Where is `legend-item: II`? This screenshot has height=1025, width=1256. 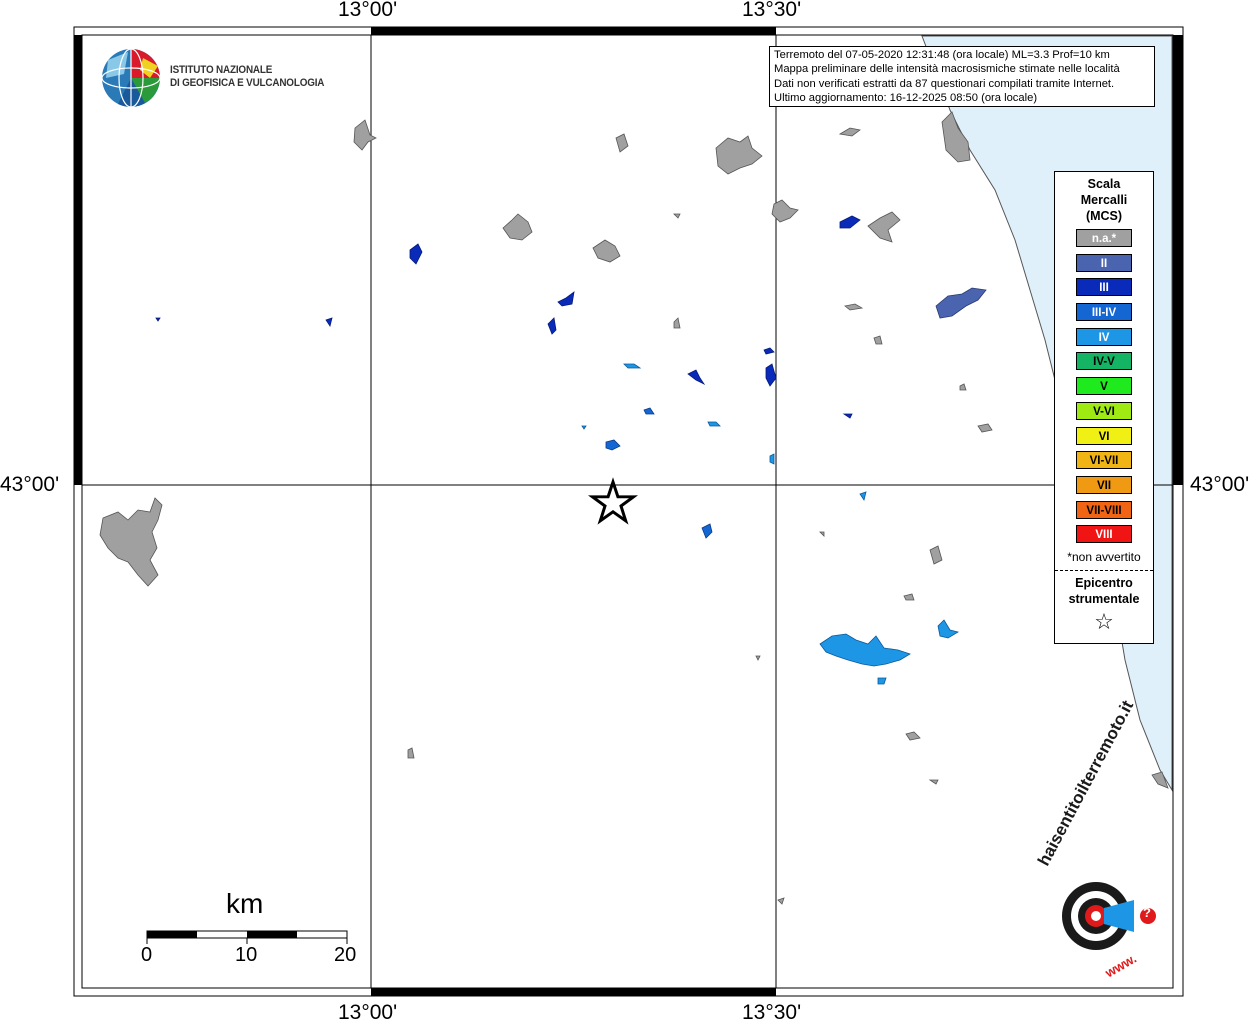 legend-item: II is located at coordinates (1104, 262).